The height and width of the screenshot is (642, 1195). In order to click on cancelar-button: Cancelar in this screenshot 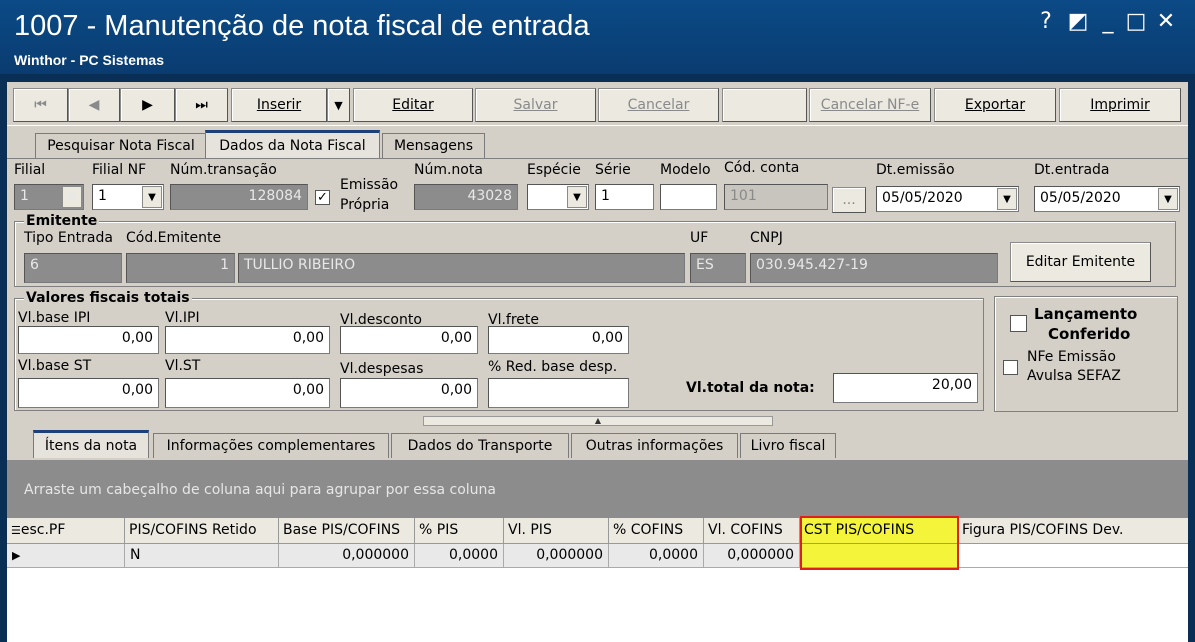, I will do `click(658, 105)`.